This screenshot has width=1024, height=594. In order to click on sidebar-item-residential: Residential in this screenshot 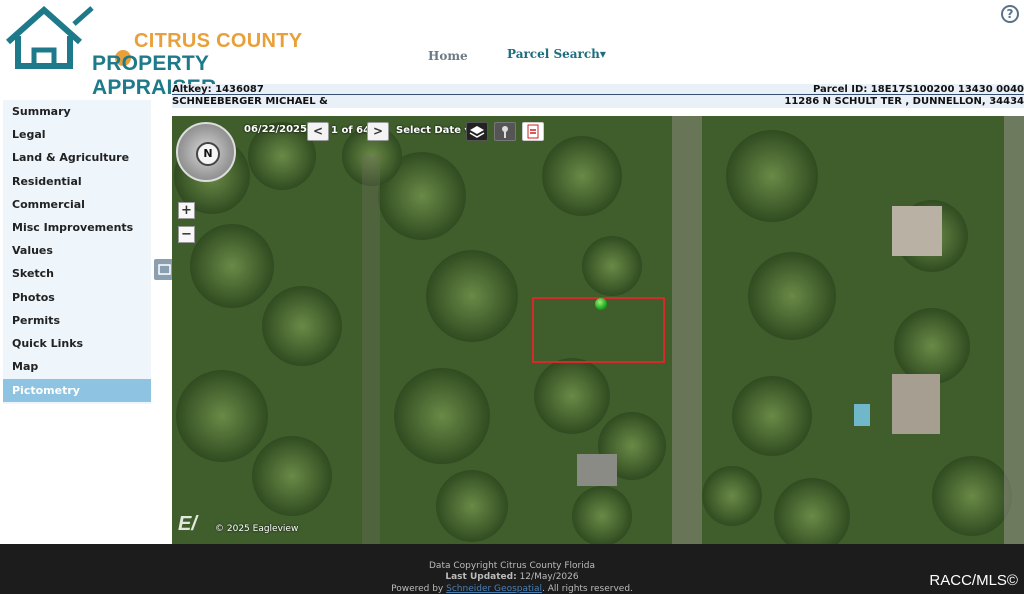, I will do `click(77, 181)`.